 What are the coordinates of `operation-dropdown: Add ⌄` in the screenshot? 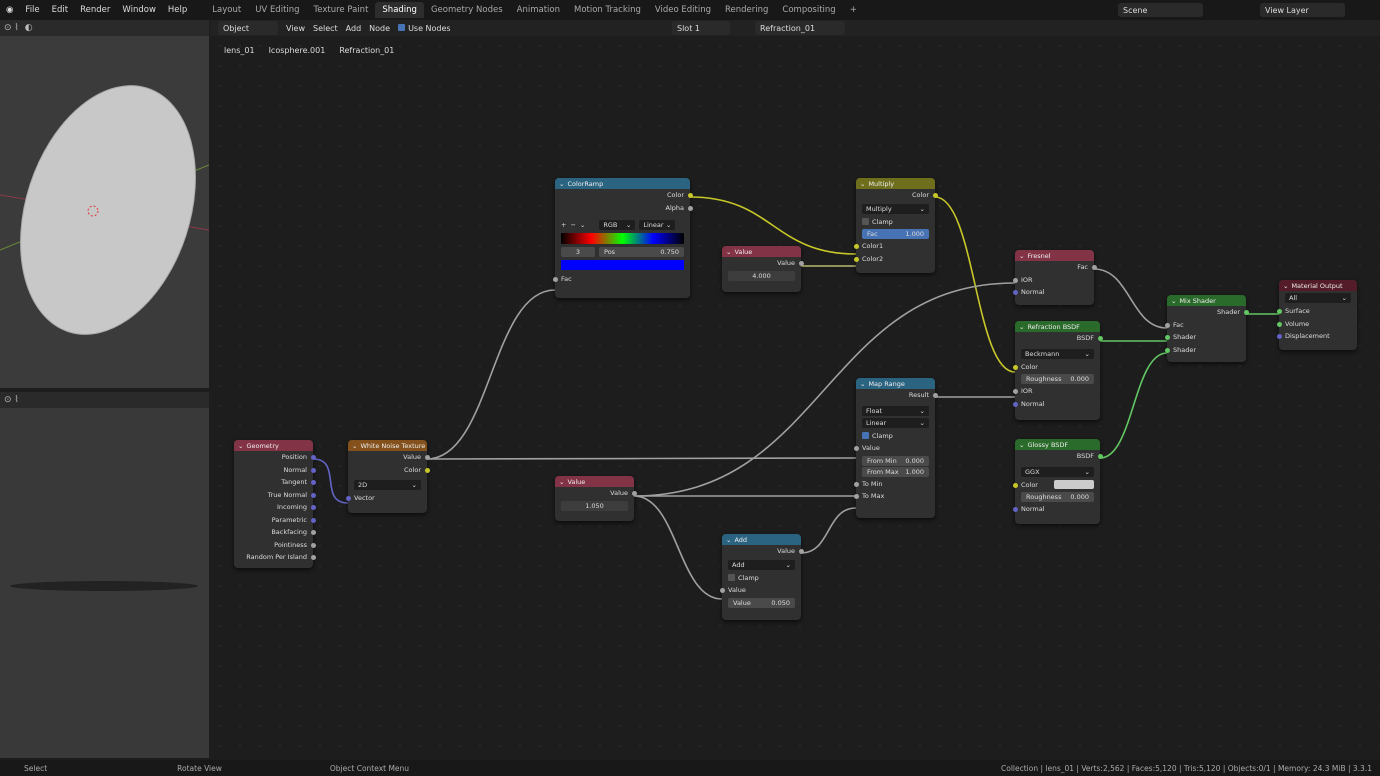 It's located at (761, 564).